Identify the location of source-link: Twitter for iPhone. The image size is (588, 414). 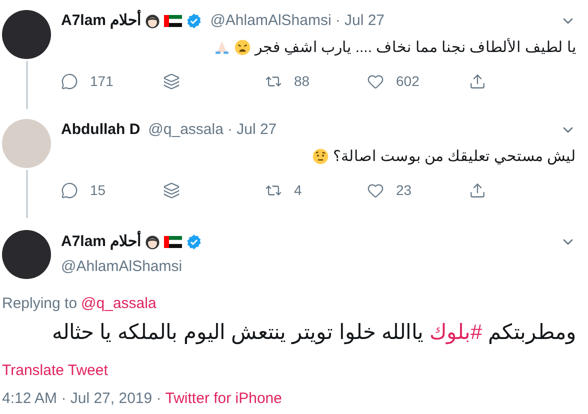
(223, 399).